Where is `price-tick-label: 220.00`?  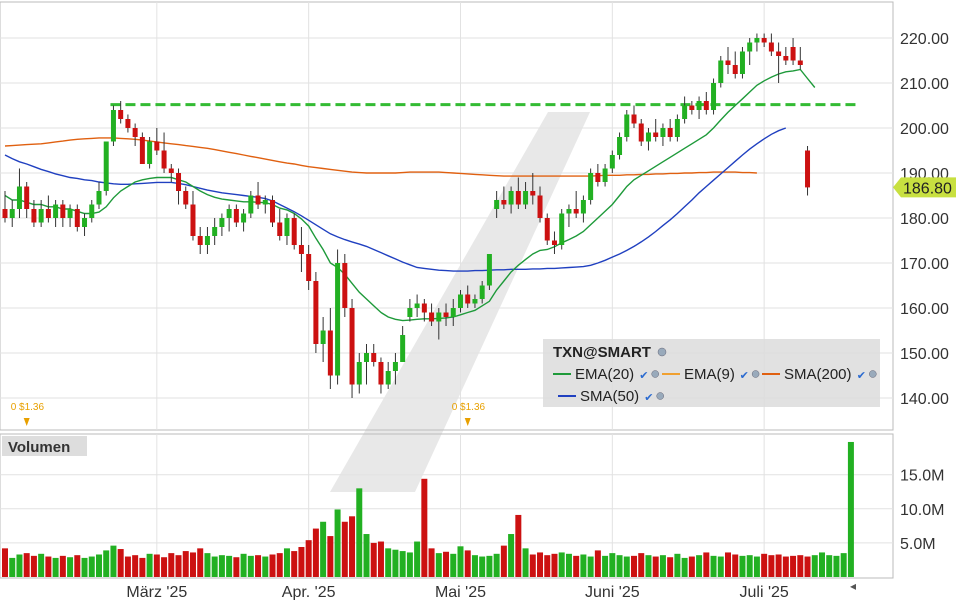
price-tick-label: 220.00 is located at coordinates (924, 39).